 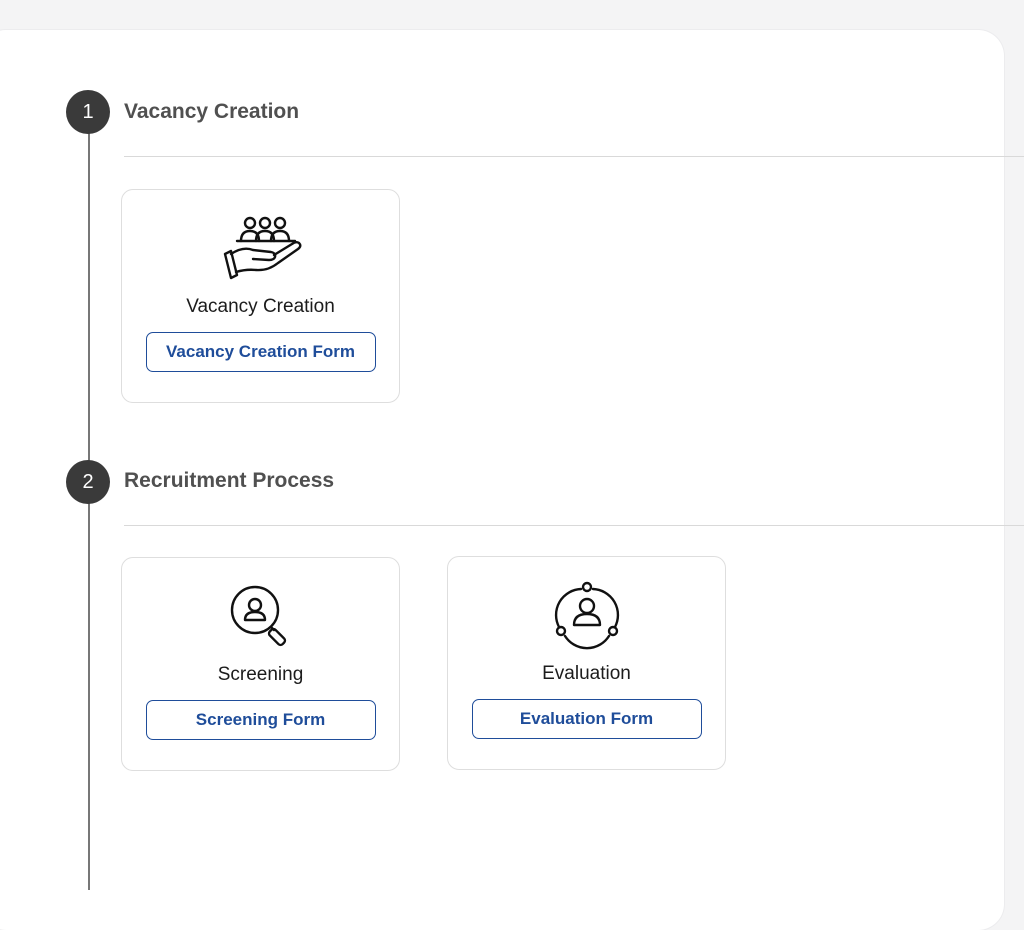 I want to click on timeline-line, so click(x=89, y=510).